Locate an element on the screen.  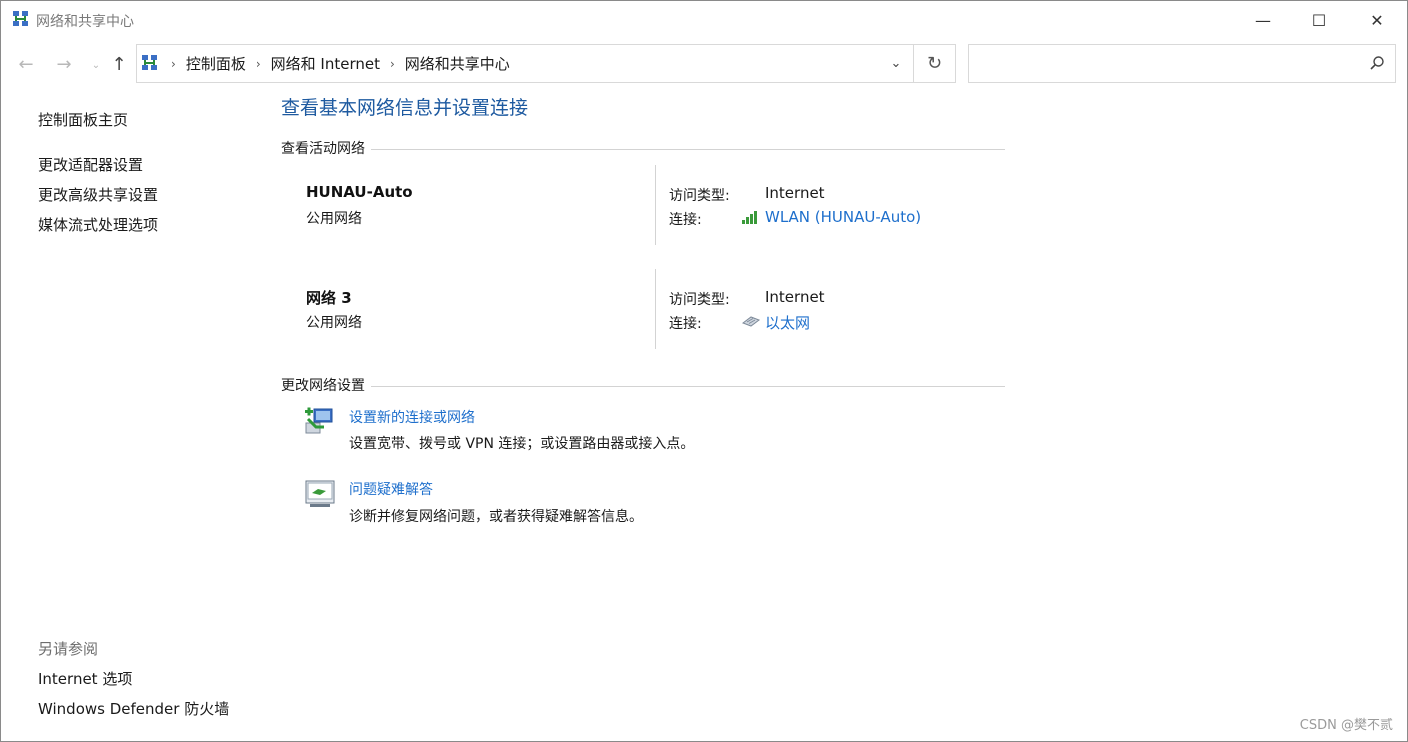
close-button: ✕ is located at coordinates (1377, 20).